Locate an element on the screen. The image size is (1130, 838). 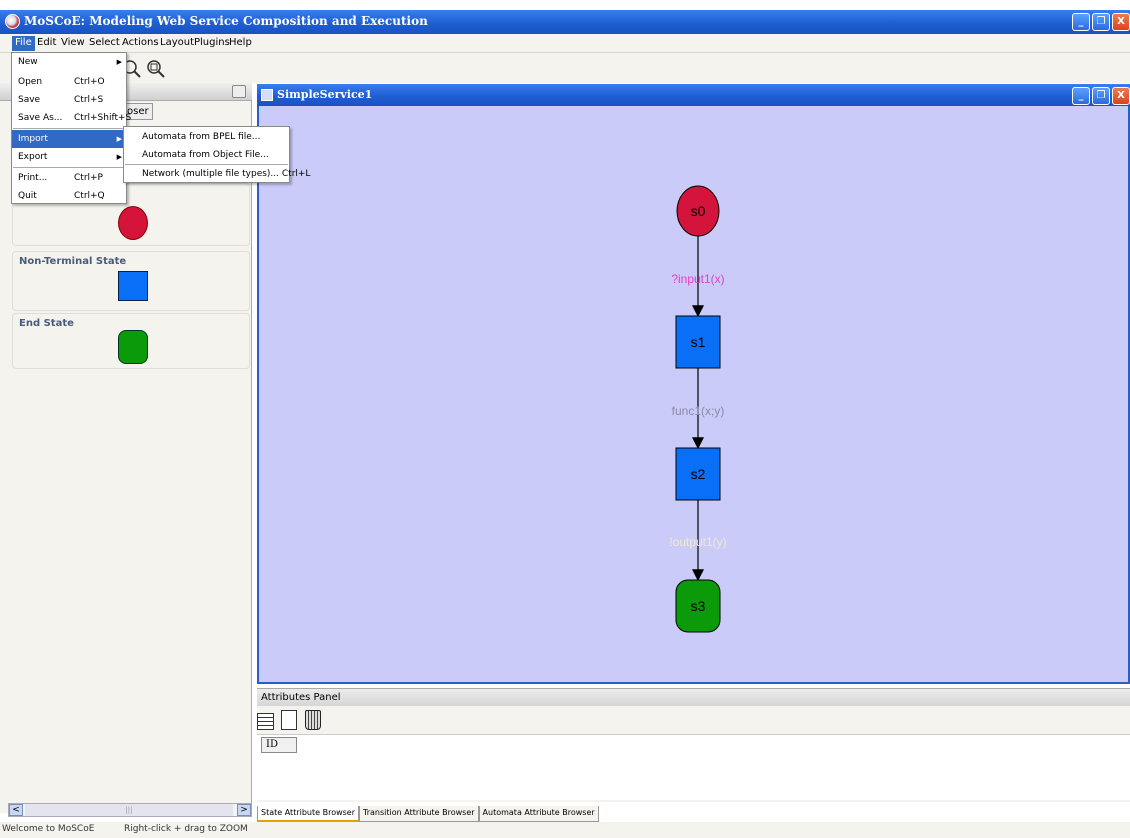
palette-horizontal-scrollbar: < ||| > is located at coordinates (130, 810).